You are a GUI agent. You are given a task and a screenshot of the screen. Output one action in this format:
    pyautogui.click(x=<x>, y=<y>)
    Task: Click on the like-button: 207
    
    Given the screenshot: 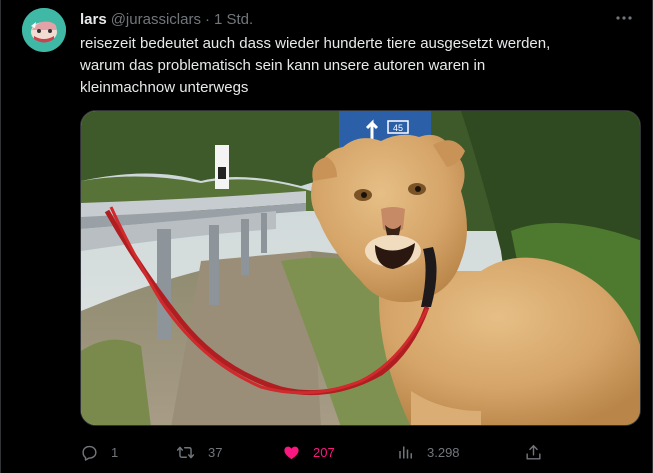 What is the action you would take?
    pyautogui.click(x=308, y=452)
    